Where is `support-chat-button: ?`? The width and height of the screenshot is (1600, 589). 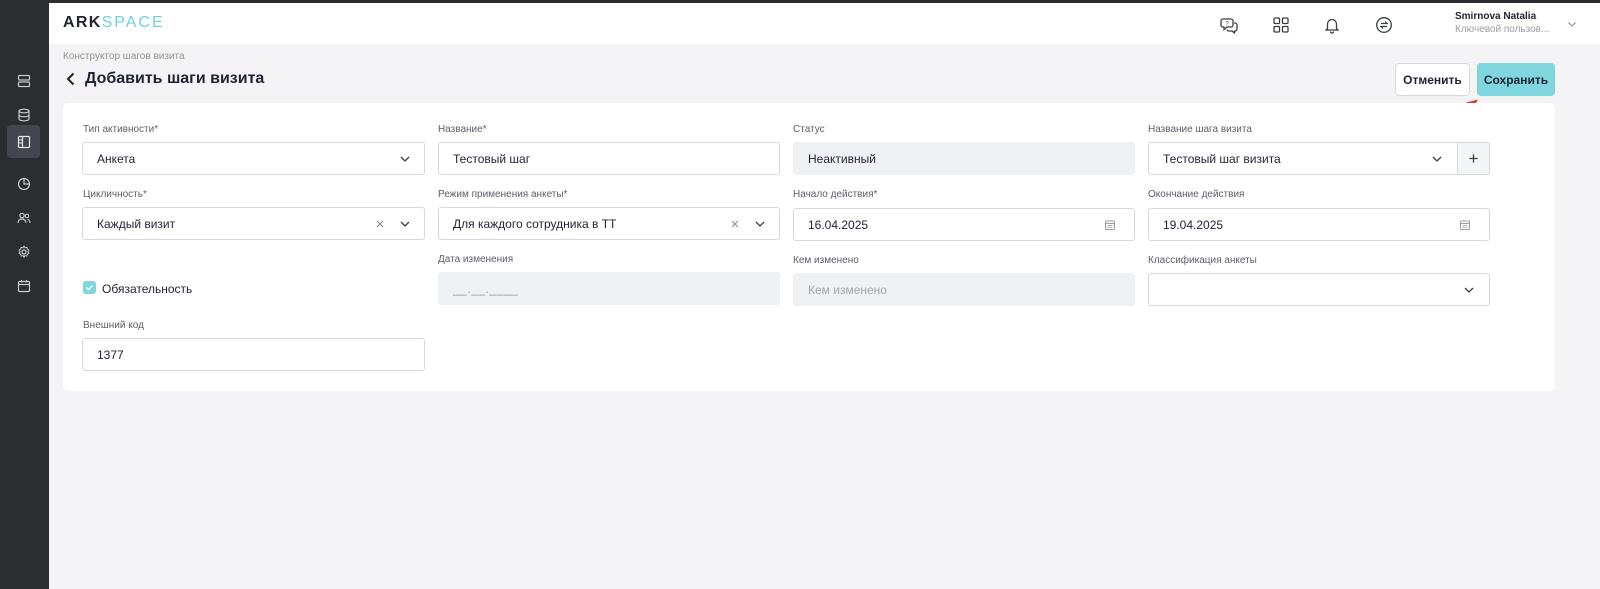
support-chat-button: ? is located at coordinates (1228, 24).